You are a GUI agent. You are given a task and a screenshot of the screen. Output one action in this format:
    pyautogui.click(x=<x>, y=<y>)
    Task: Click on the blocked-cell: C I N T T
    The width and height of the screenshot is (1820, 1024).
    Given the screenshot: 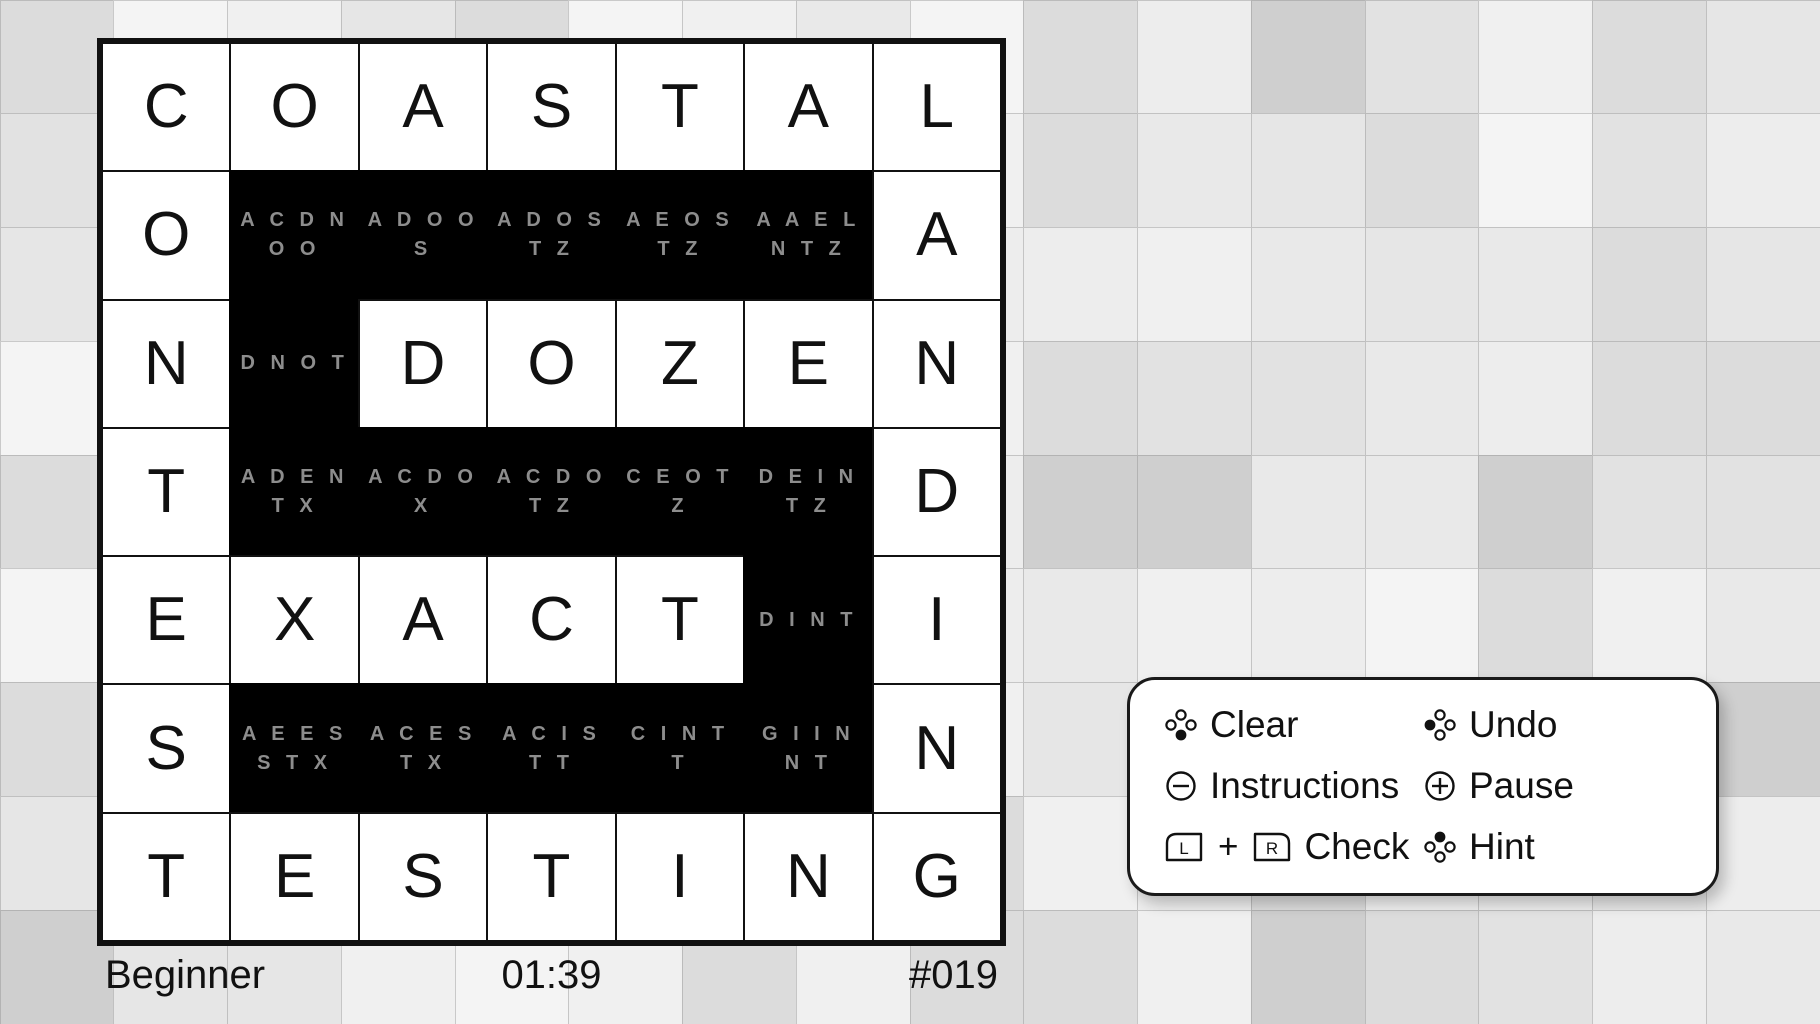 What is the action you would take?
    pyautogui.click(x=680, y=748)
    